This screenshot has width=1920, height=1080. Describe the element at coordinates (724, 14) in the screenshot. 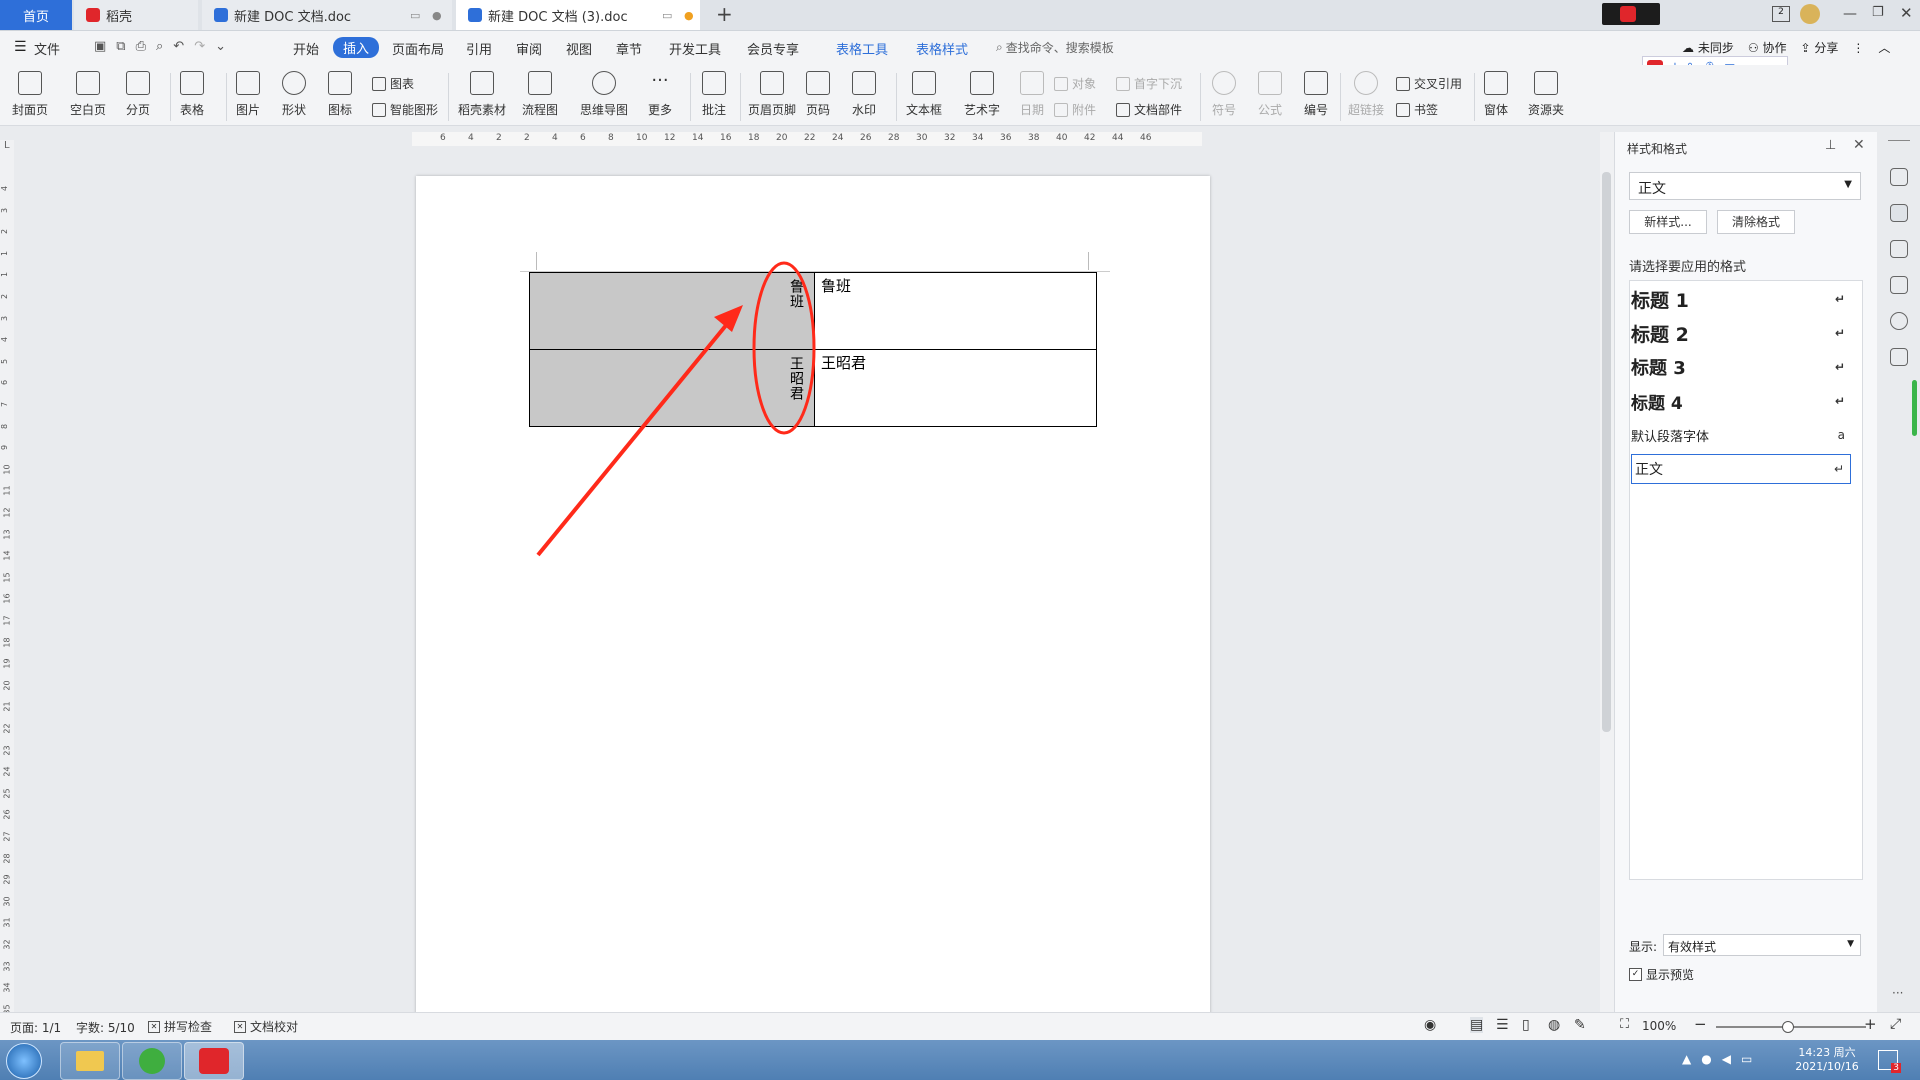

I see `new-tab-button: +` at that location.